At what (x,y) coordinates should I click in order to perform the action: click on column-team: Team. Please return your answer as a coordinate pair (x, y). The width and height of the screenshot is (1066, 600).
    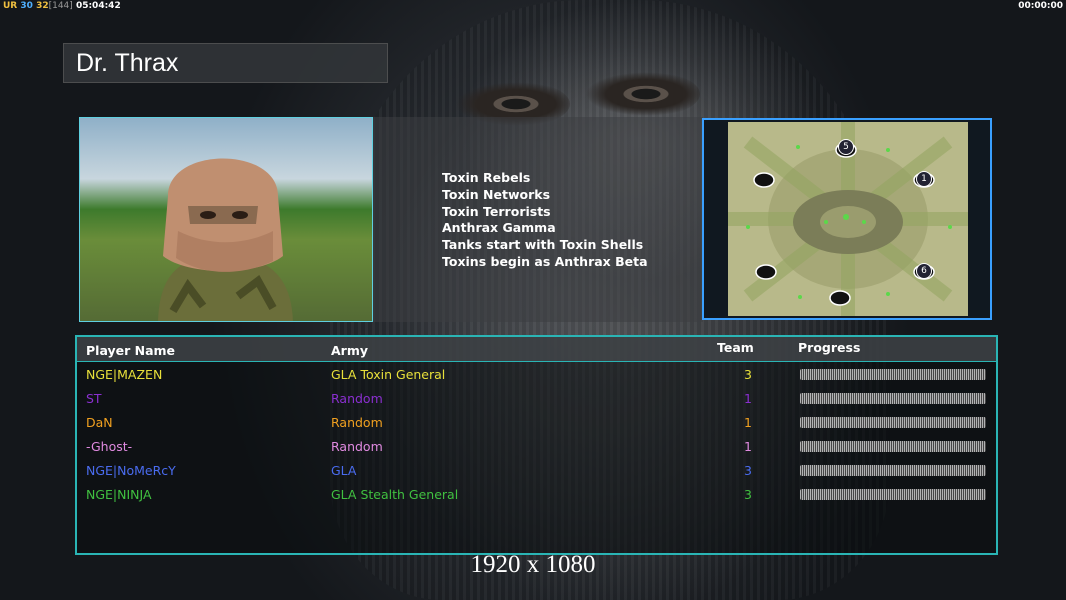
    Looking at the image, I should click on (735, 347).